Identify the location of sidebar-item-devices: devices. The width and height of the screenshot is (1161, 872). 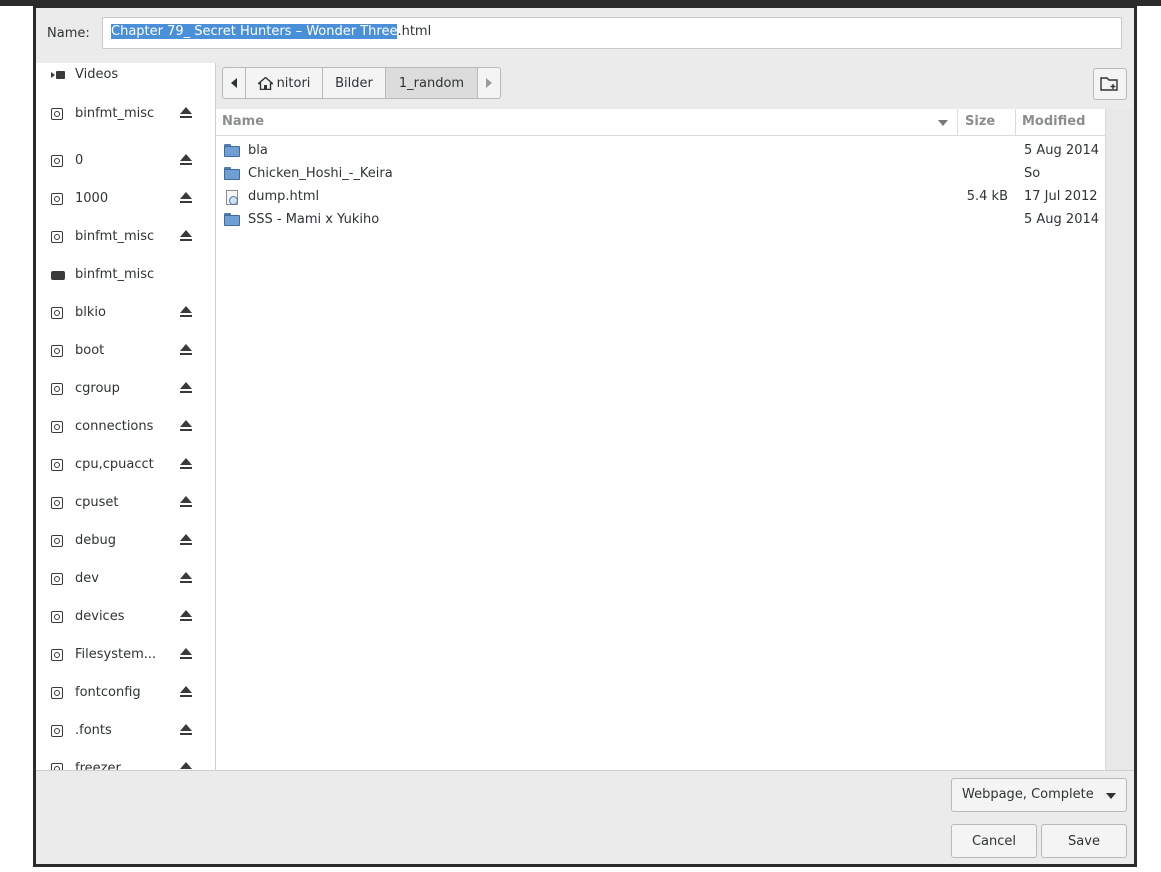
(125, 618).